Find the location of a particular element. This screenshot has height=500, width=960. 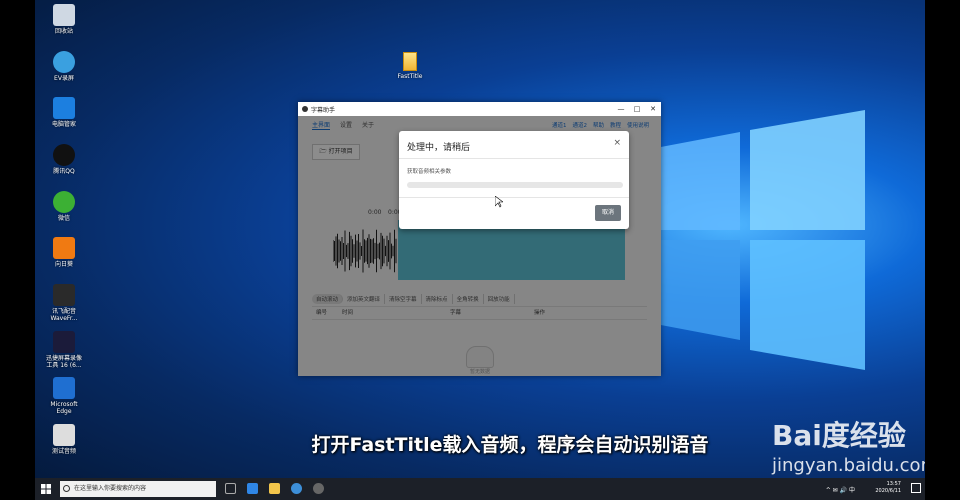

sunflower-icon: 向日葵 is located at coordinates (64, 252).